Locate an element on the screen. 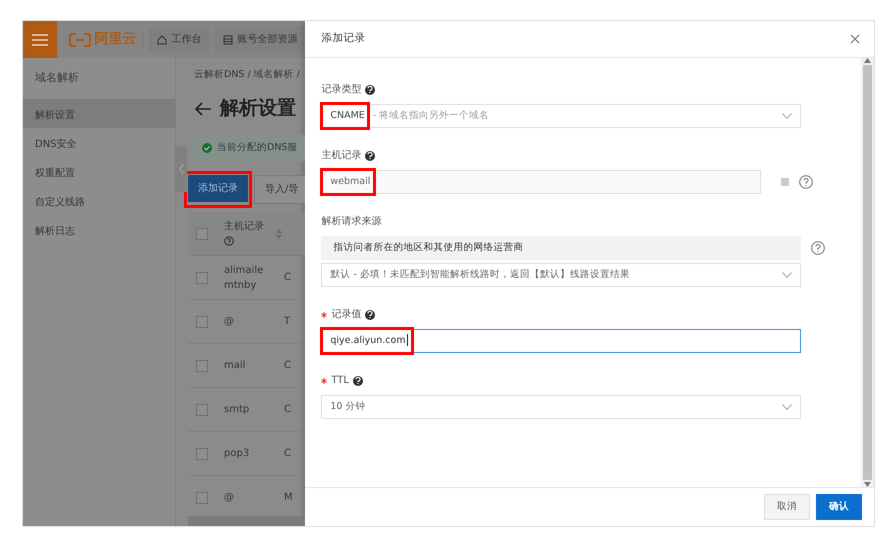  sidebar-item: 自定义线路 is located at coordinates (99, 200).